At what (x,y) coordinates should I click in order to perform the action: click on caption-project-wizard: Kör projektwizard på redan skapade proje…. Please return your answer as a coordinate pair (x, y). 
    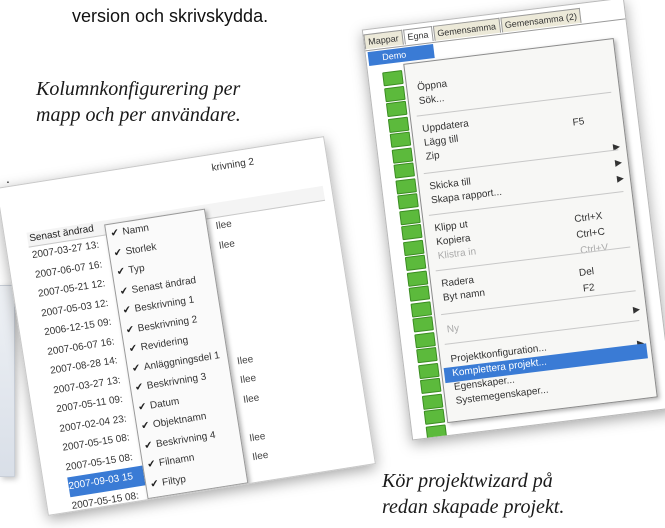
    Looking at the image, I should click on (523, 494).